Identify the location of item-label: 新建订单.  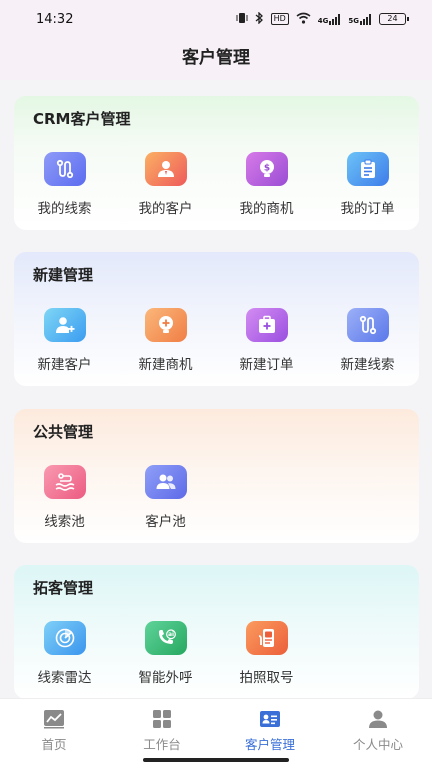
(266, 365).